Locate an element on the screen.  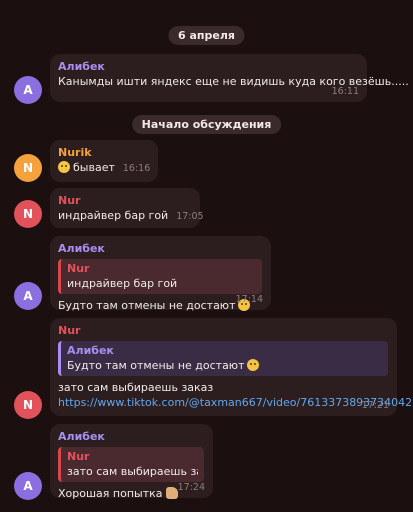
message-text: Будто там отмены не достают is located at coordinates (147, 305).